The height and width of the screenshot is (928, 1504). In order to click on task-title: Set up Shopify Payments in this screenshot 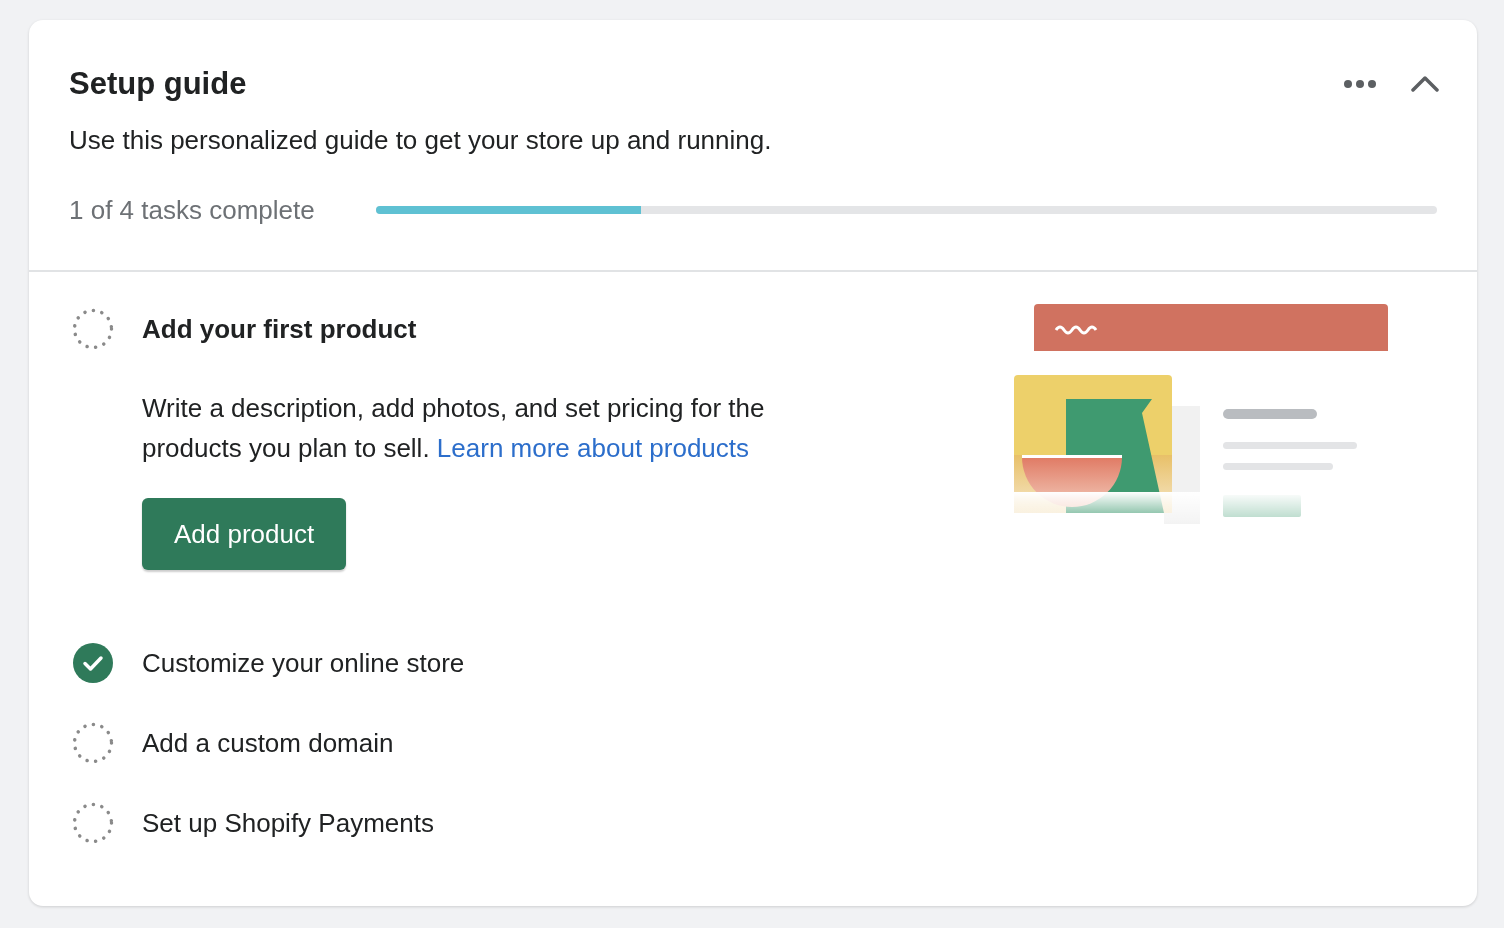, I will do `click(288, 823)`.